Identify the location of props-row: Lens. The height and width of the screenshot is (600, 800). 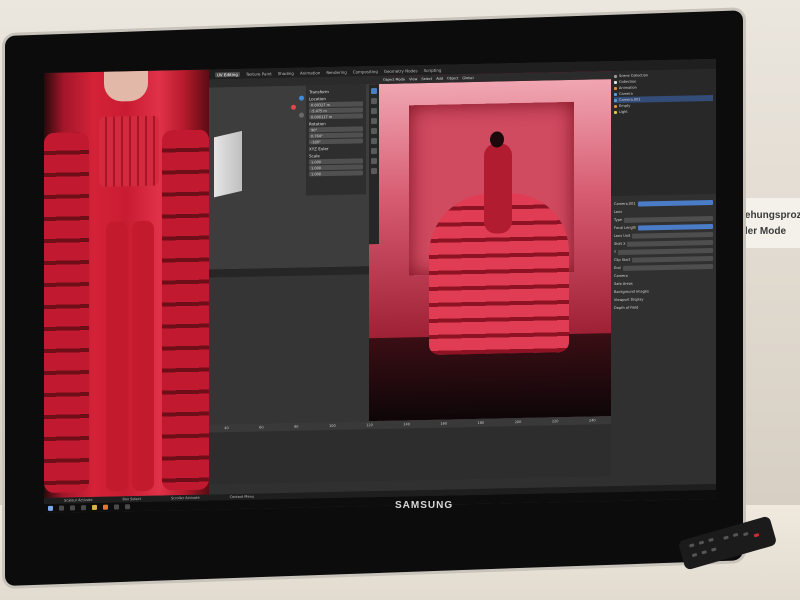
(663, 211).